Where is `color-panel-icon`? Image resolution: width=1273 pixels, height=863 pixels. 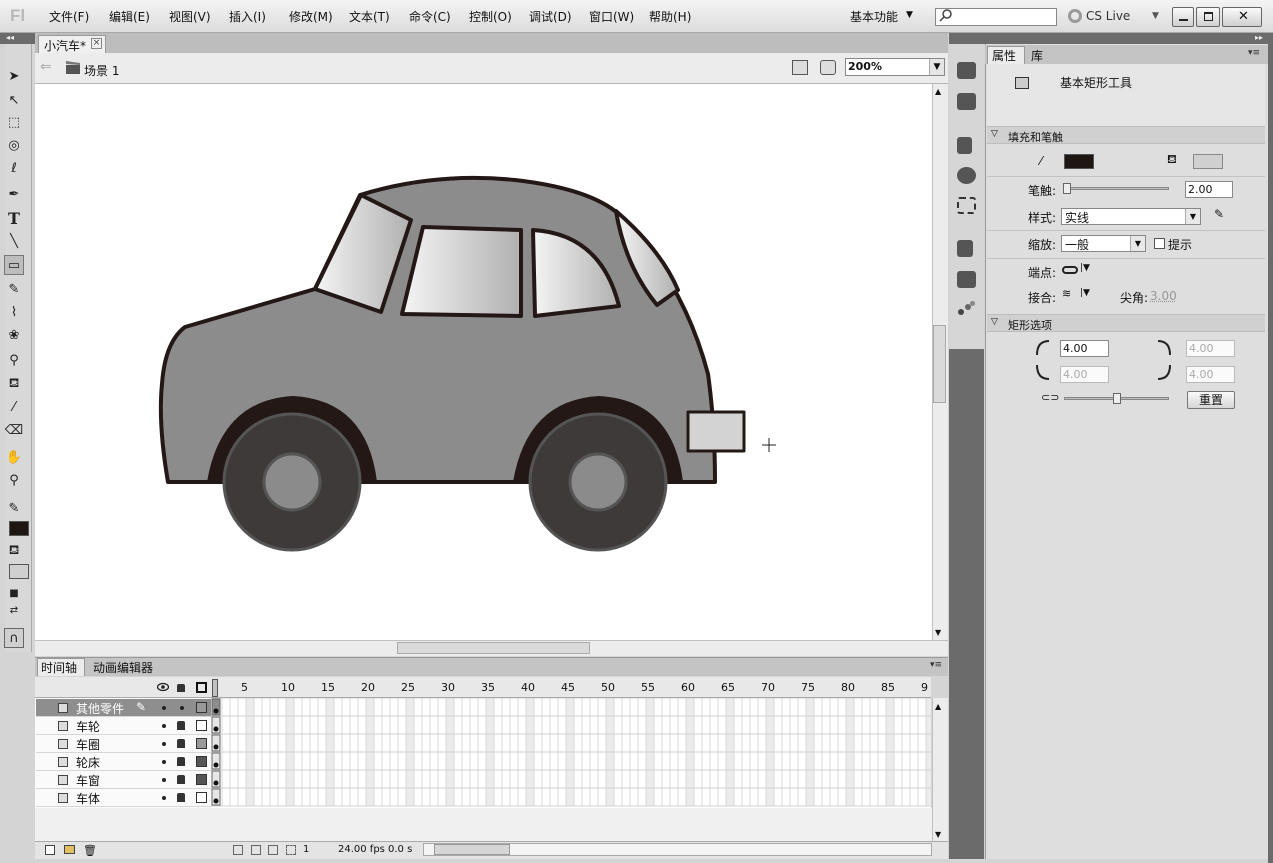
color-panel-icon is located at coordinates (966, 70).